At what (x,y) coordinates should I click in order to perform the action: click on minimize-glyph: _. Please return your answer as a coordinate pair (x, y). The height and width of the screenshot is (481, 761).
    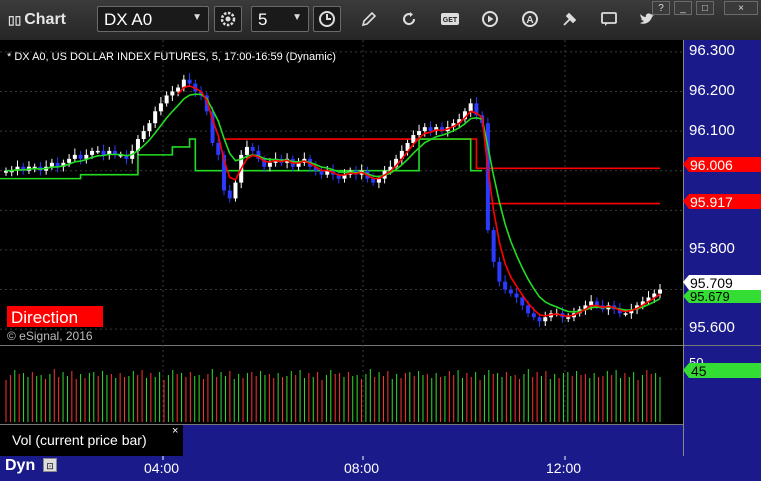
    Looking at the image, I should click on (683, 8).